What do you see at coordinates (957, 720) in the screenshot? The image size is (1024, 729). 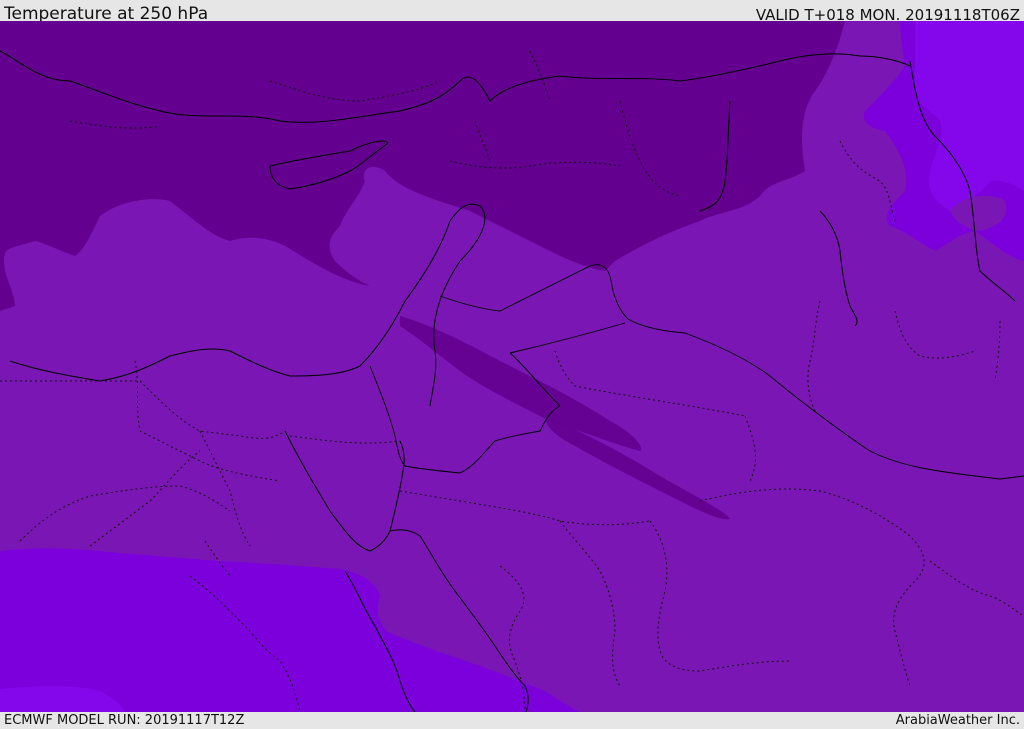 I see `credit-label: ArabiaWeather Inc.` at bounding box center [957, 720].